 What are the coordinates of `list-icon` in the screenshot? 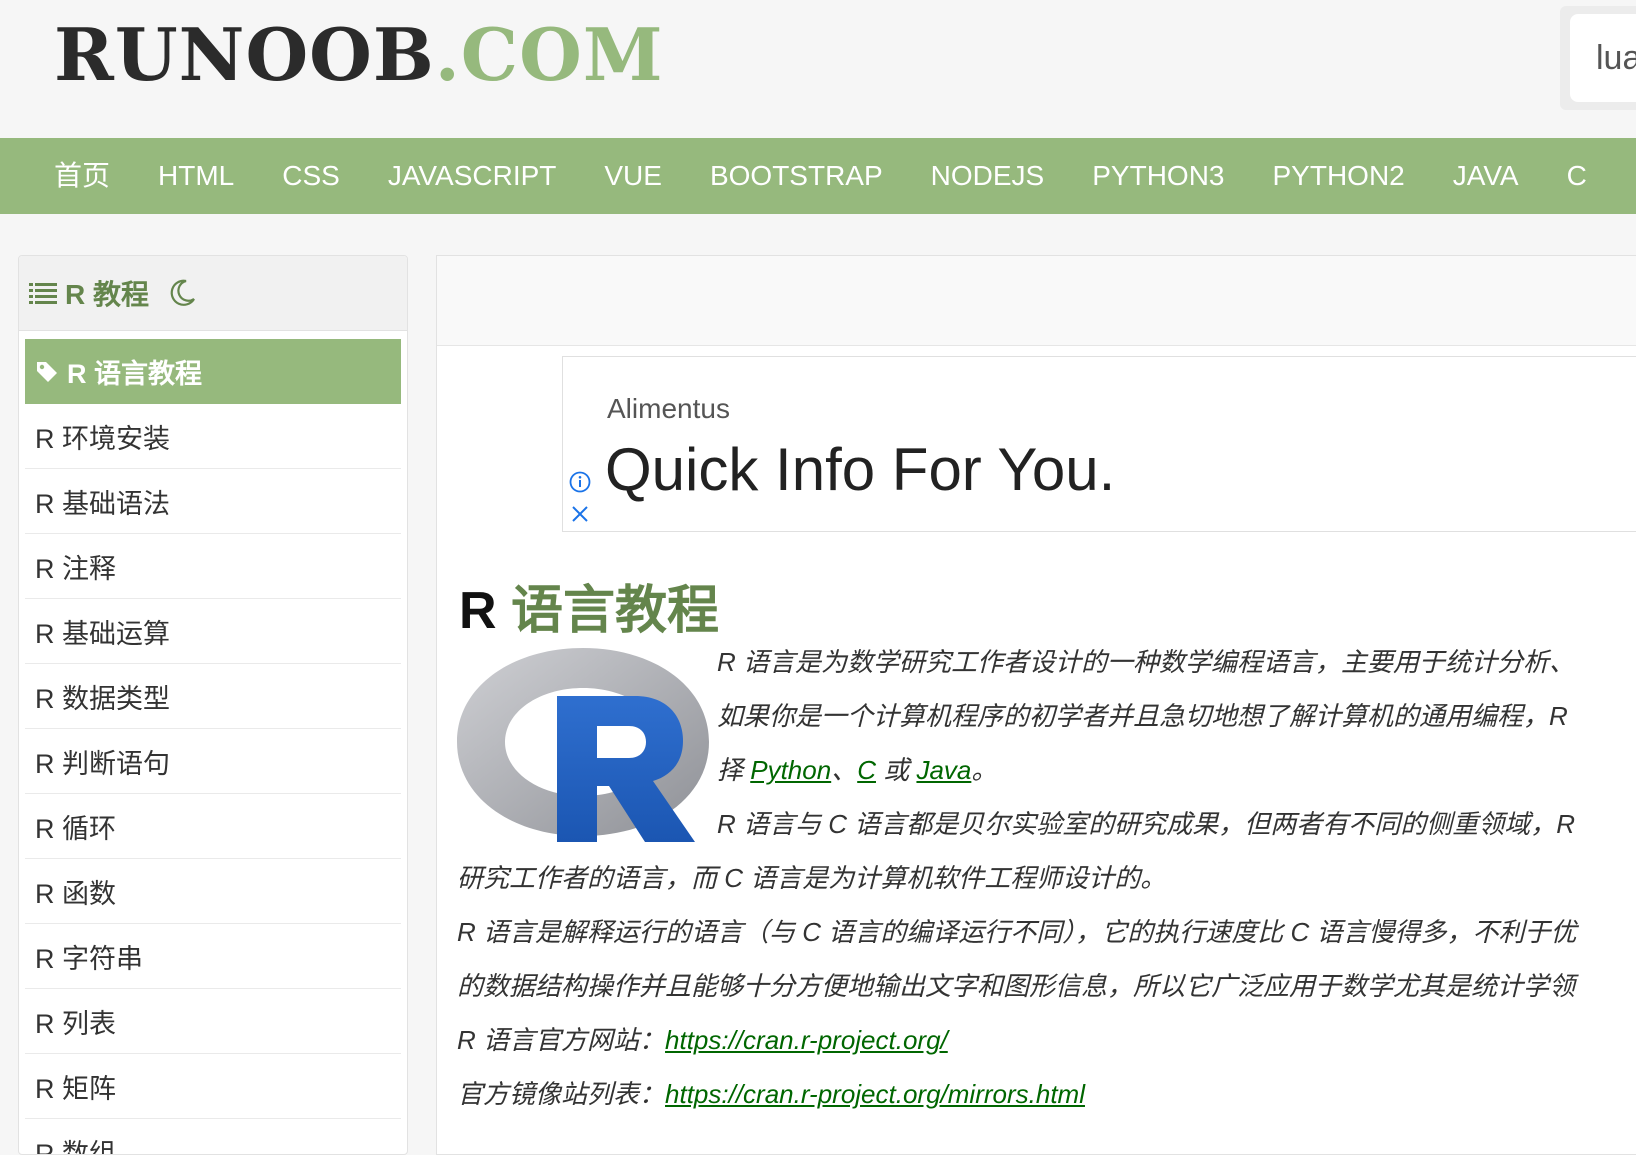 It's located at (43, 293).